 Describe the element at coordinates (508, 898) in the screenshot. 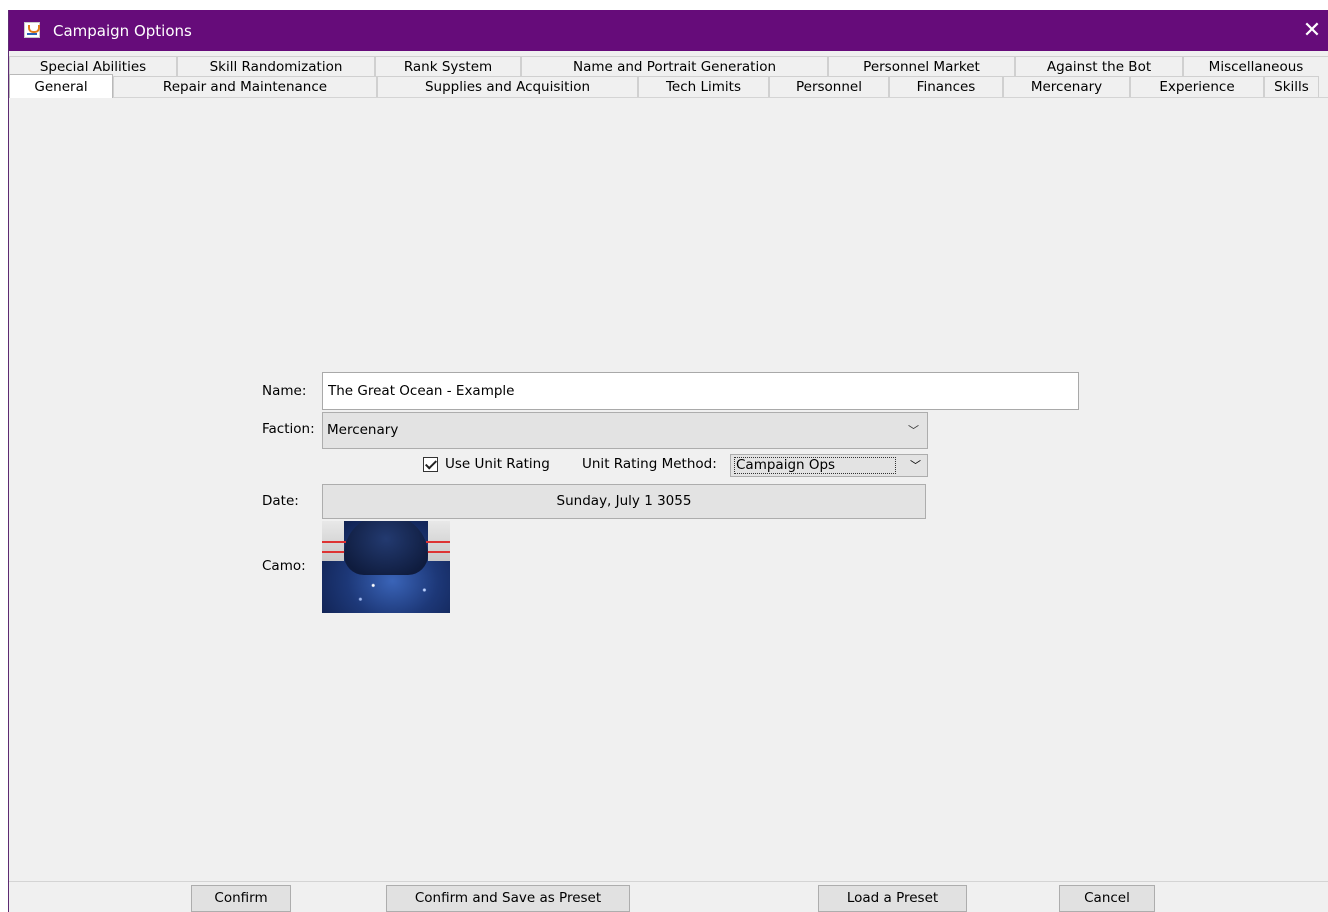

I see `confirm-save-preset-button: Confirm and Save as Preset` at that location.